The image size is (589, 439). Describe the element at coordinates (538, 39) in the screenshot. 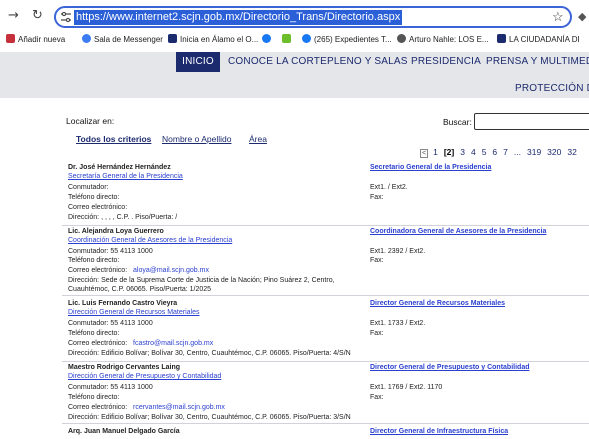

I see `bookmark-ciudadania: LA CIUDADANÍA DI` at that location.